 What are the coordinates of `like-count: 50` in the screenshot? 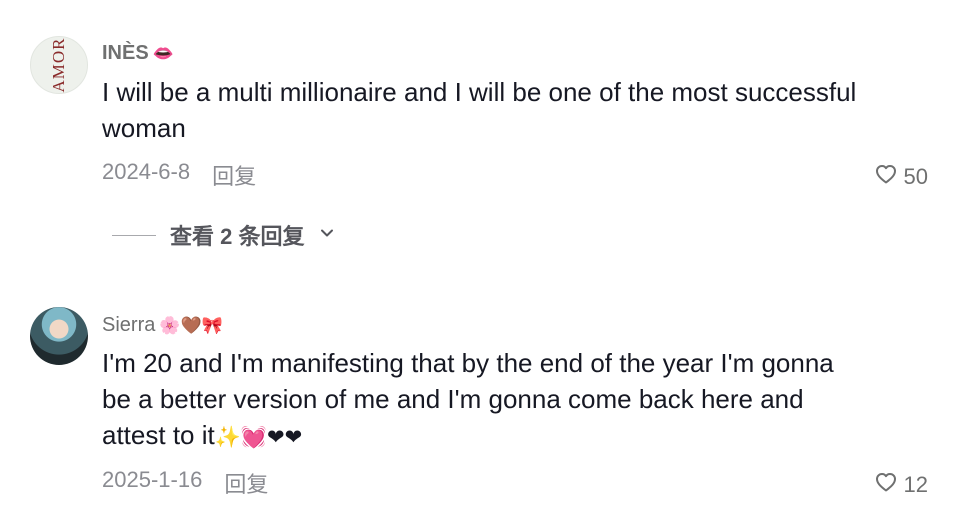 It's located at (915, 176).